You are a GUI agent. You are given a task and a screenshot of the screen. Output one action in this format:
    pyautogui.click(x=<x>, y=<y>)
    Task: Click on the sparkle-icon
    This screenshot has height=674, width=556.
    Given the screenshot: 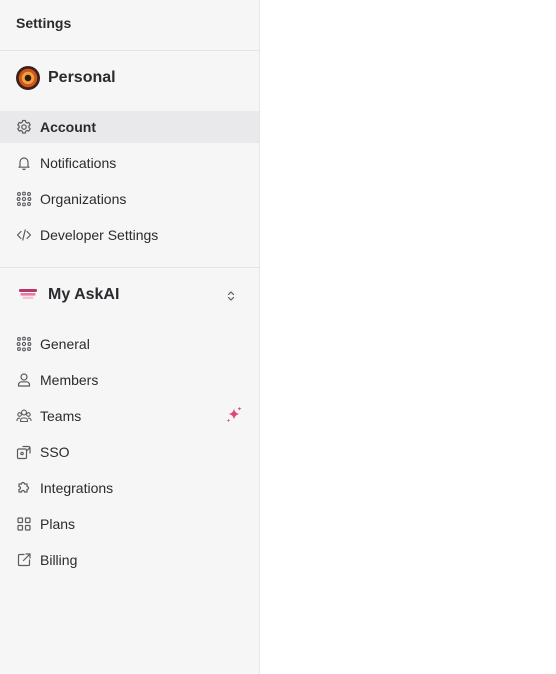 What is the action you would take?
    pyautogui.click(x=234, y=414)
    